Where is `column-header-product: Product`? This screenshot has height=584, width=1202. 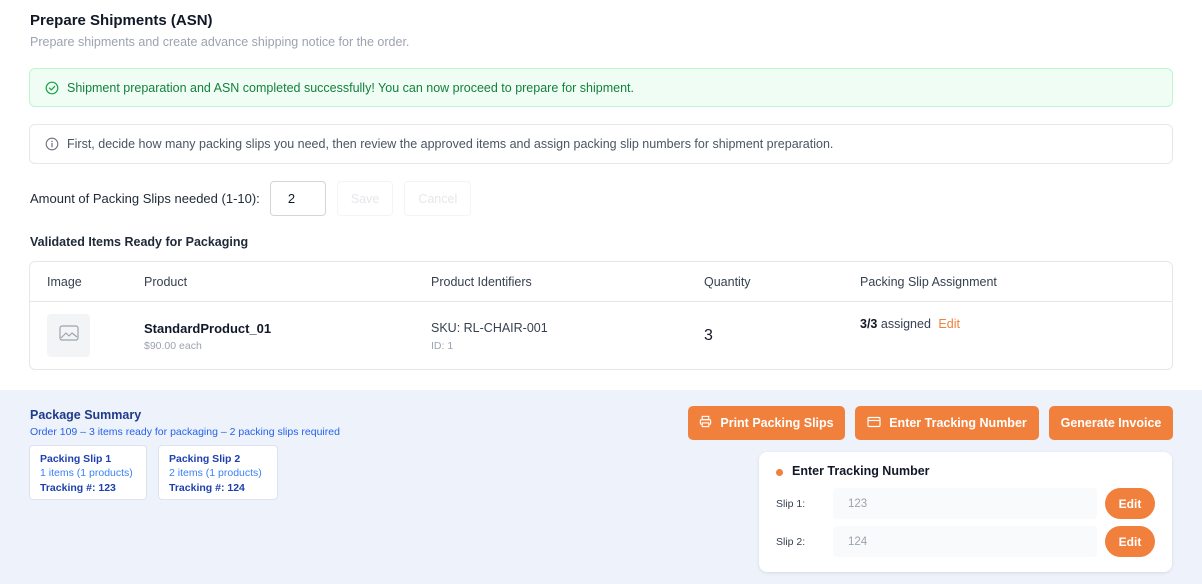
column-header-product: Product is located at coordinates (166, 282).